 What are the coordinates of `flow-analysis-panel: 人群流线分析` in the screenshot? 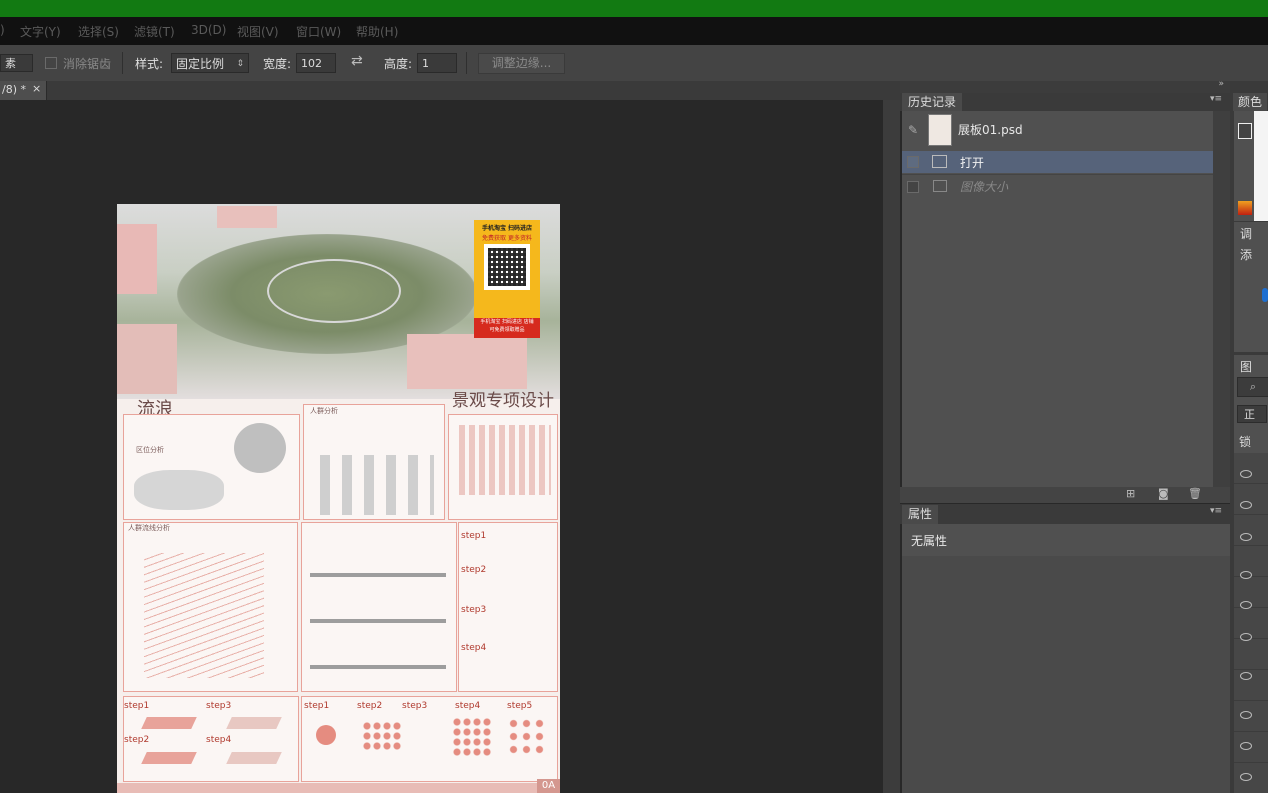 It's located at (210, 607).